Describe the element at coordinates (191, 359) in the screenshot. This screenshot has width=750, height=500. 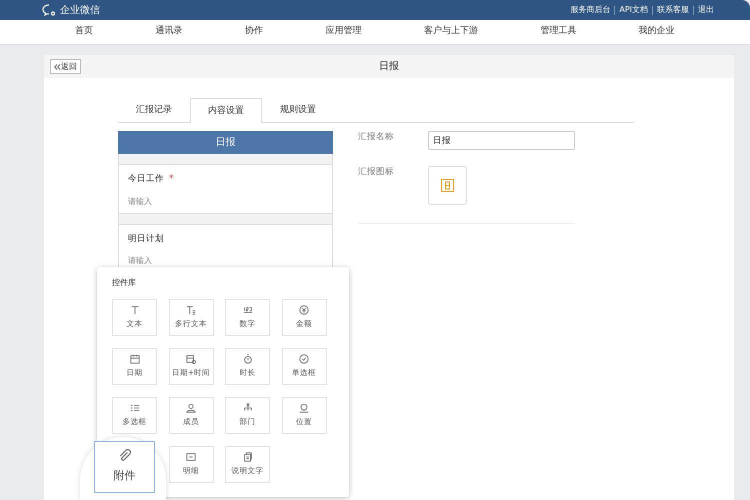
I see `calendar-clock-icon` at that location.